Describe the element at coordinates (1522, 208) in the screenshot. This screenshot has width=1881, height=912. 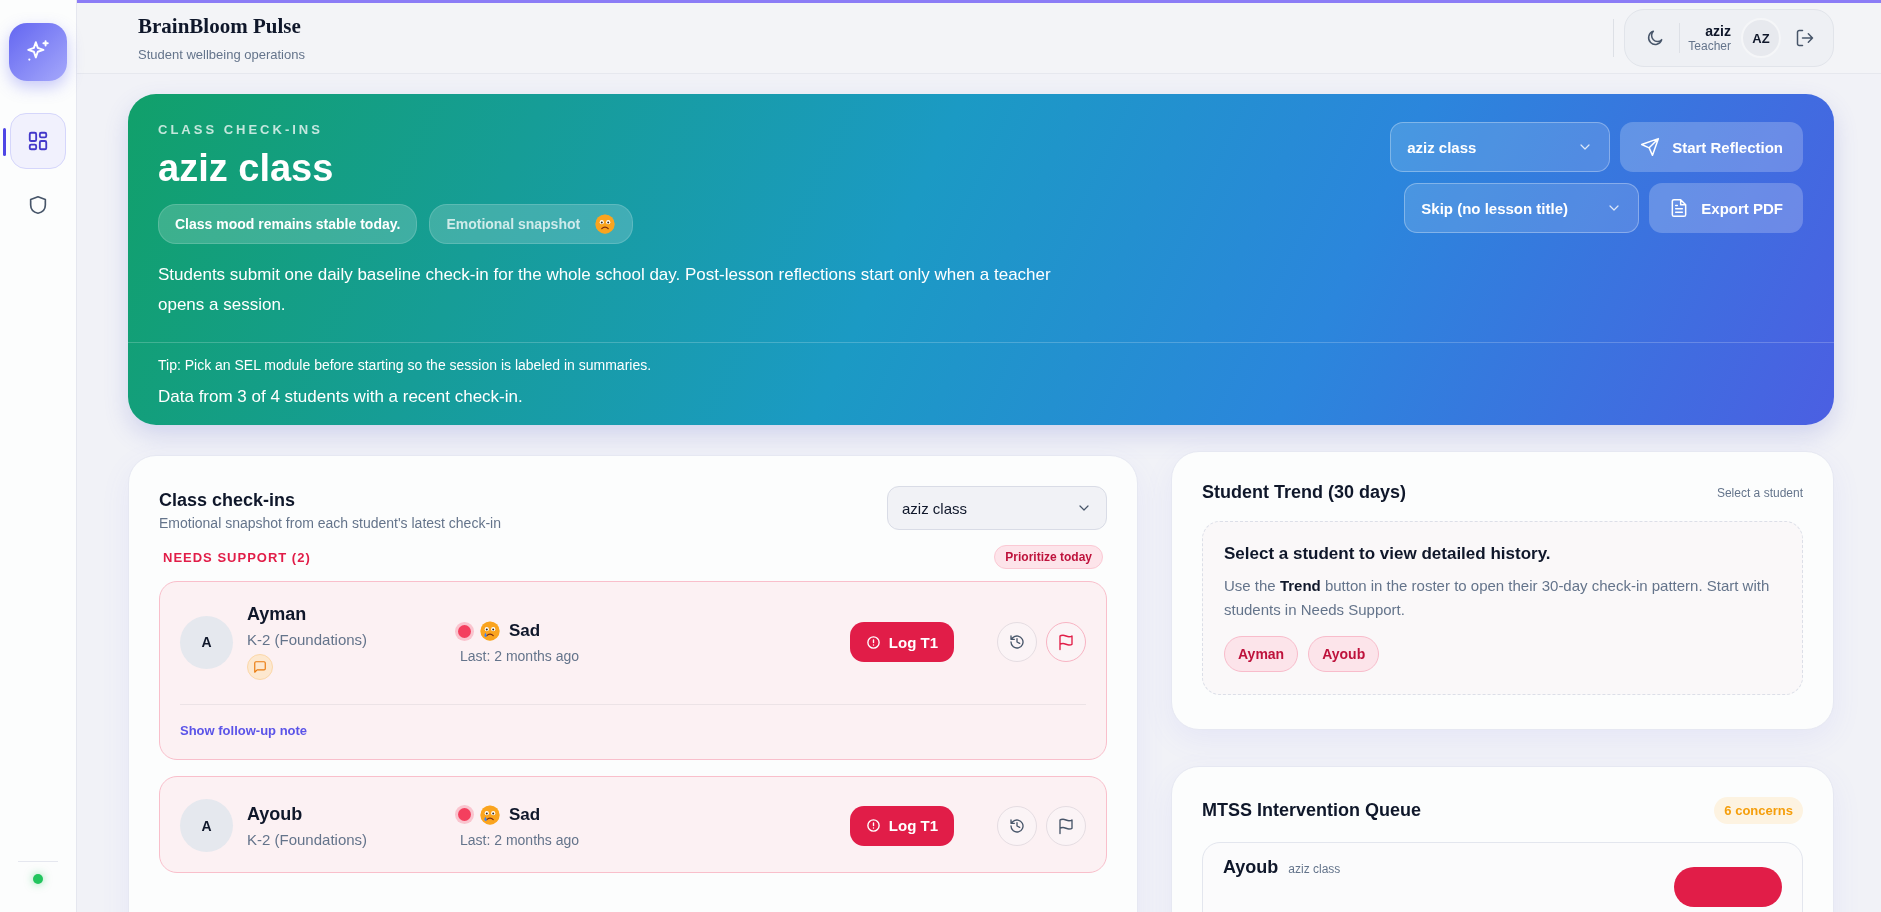
I see `lesson-select: Skip (no lesson title)` at that location.